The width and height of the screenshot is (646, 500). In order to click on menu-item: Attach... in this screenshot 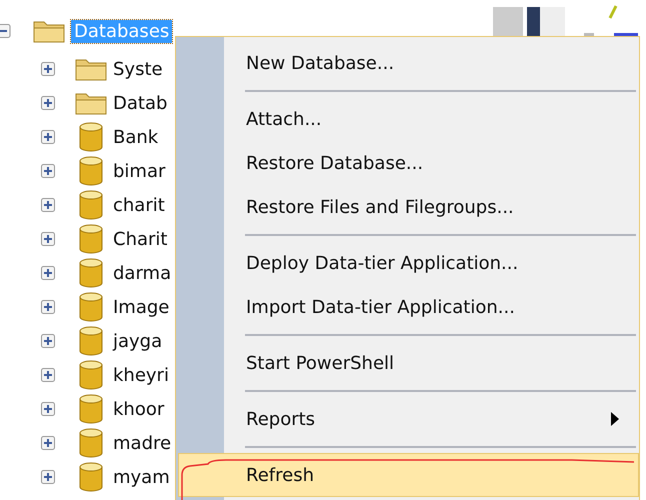, I will do `click(431, 119)`.